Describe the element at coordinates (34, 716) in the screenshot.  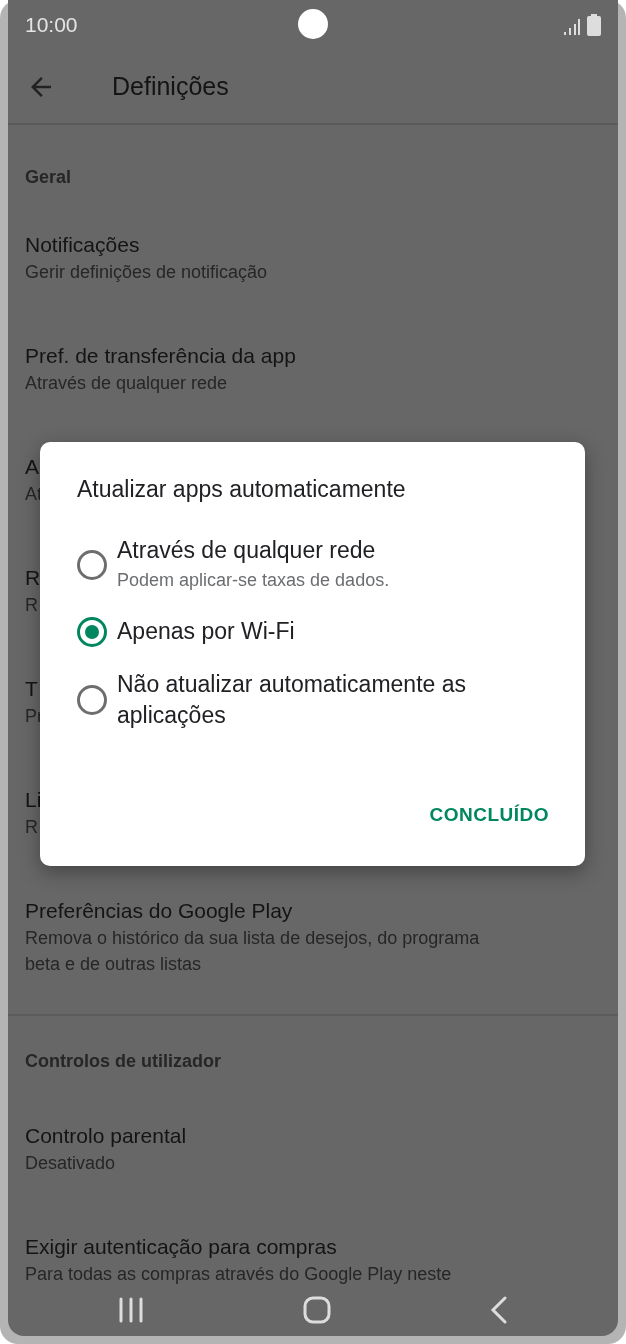
I see `setting-subtitle: Pr` at that location.